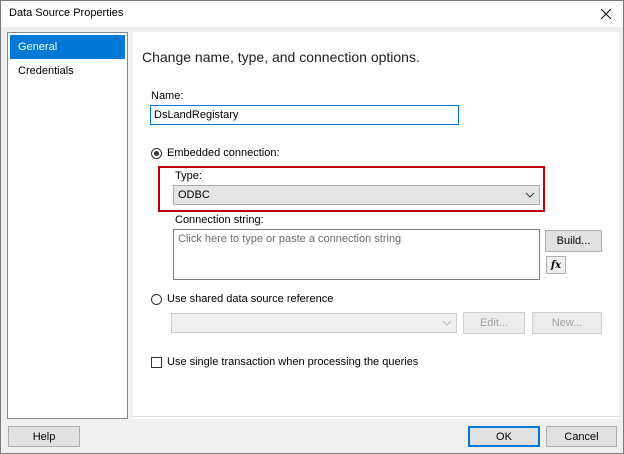 This screenshot has width=624, height=454. Describe the element at coordinates (156, 299) in the screenshot. I see `shared-source-radio` at that location.